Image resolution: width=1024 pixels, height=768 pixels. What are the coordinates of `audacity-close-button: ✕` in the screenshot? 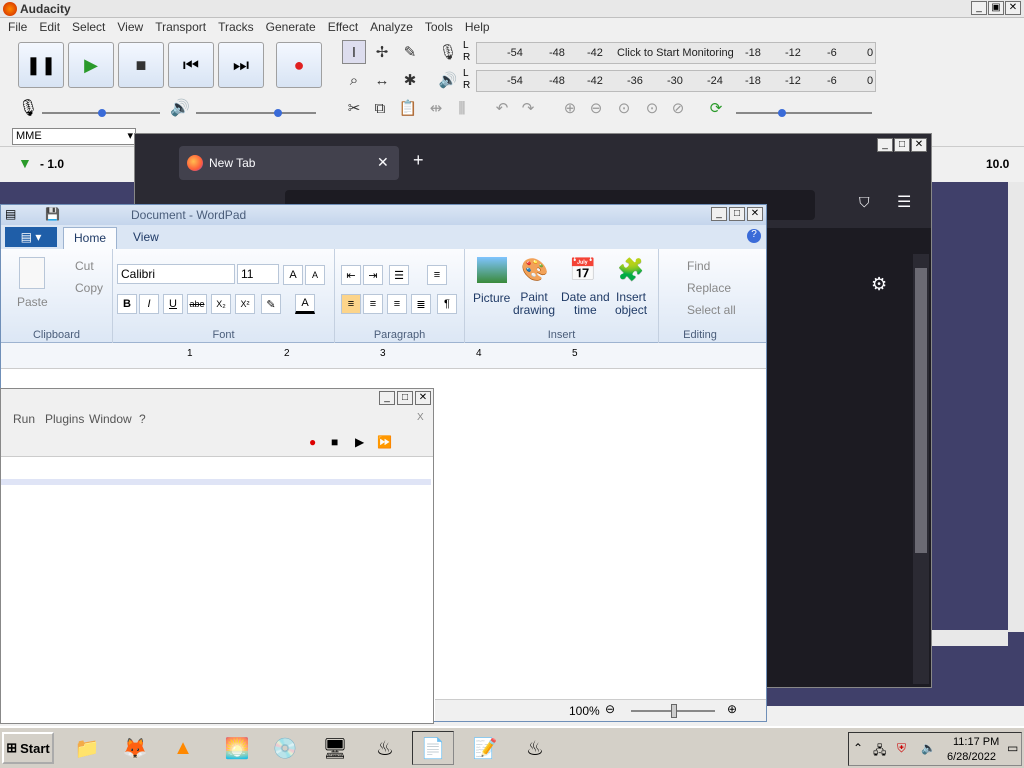 It's located at (1013, 8).